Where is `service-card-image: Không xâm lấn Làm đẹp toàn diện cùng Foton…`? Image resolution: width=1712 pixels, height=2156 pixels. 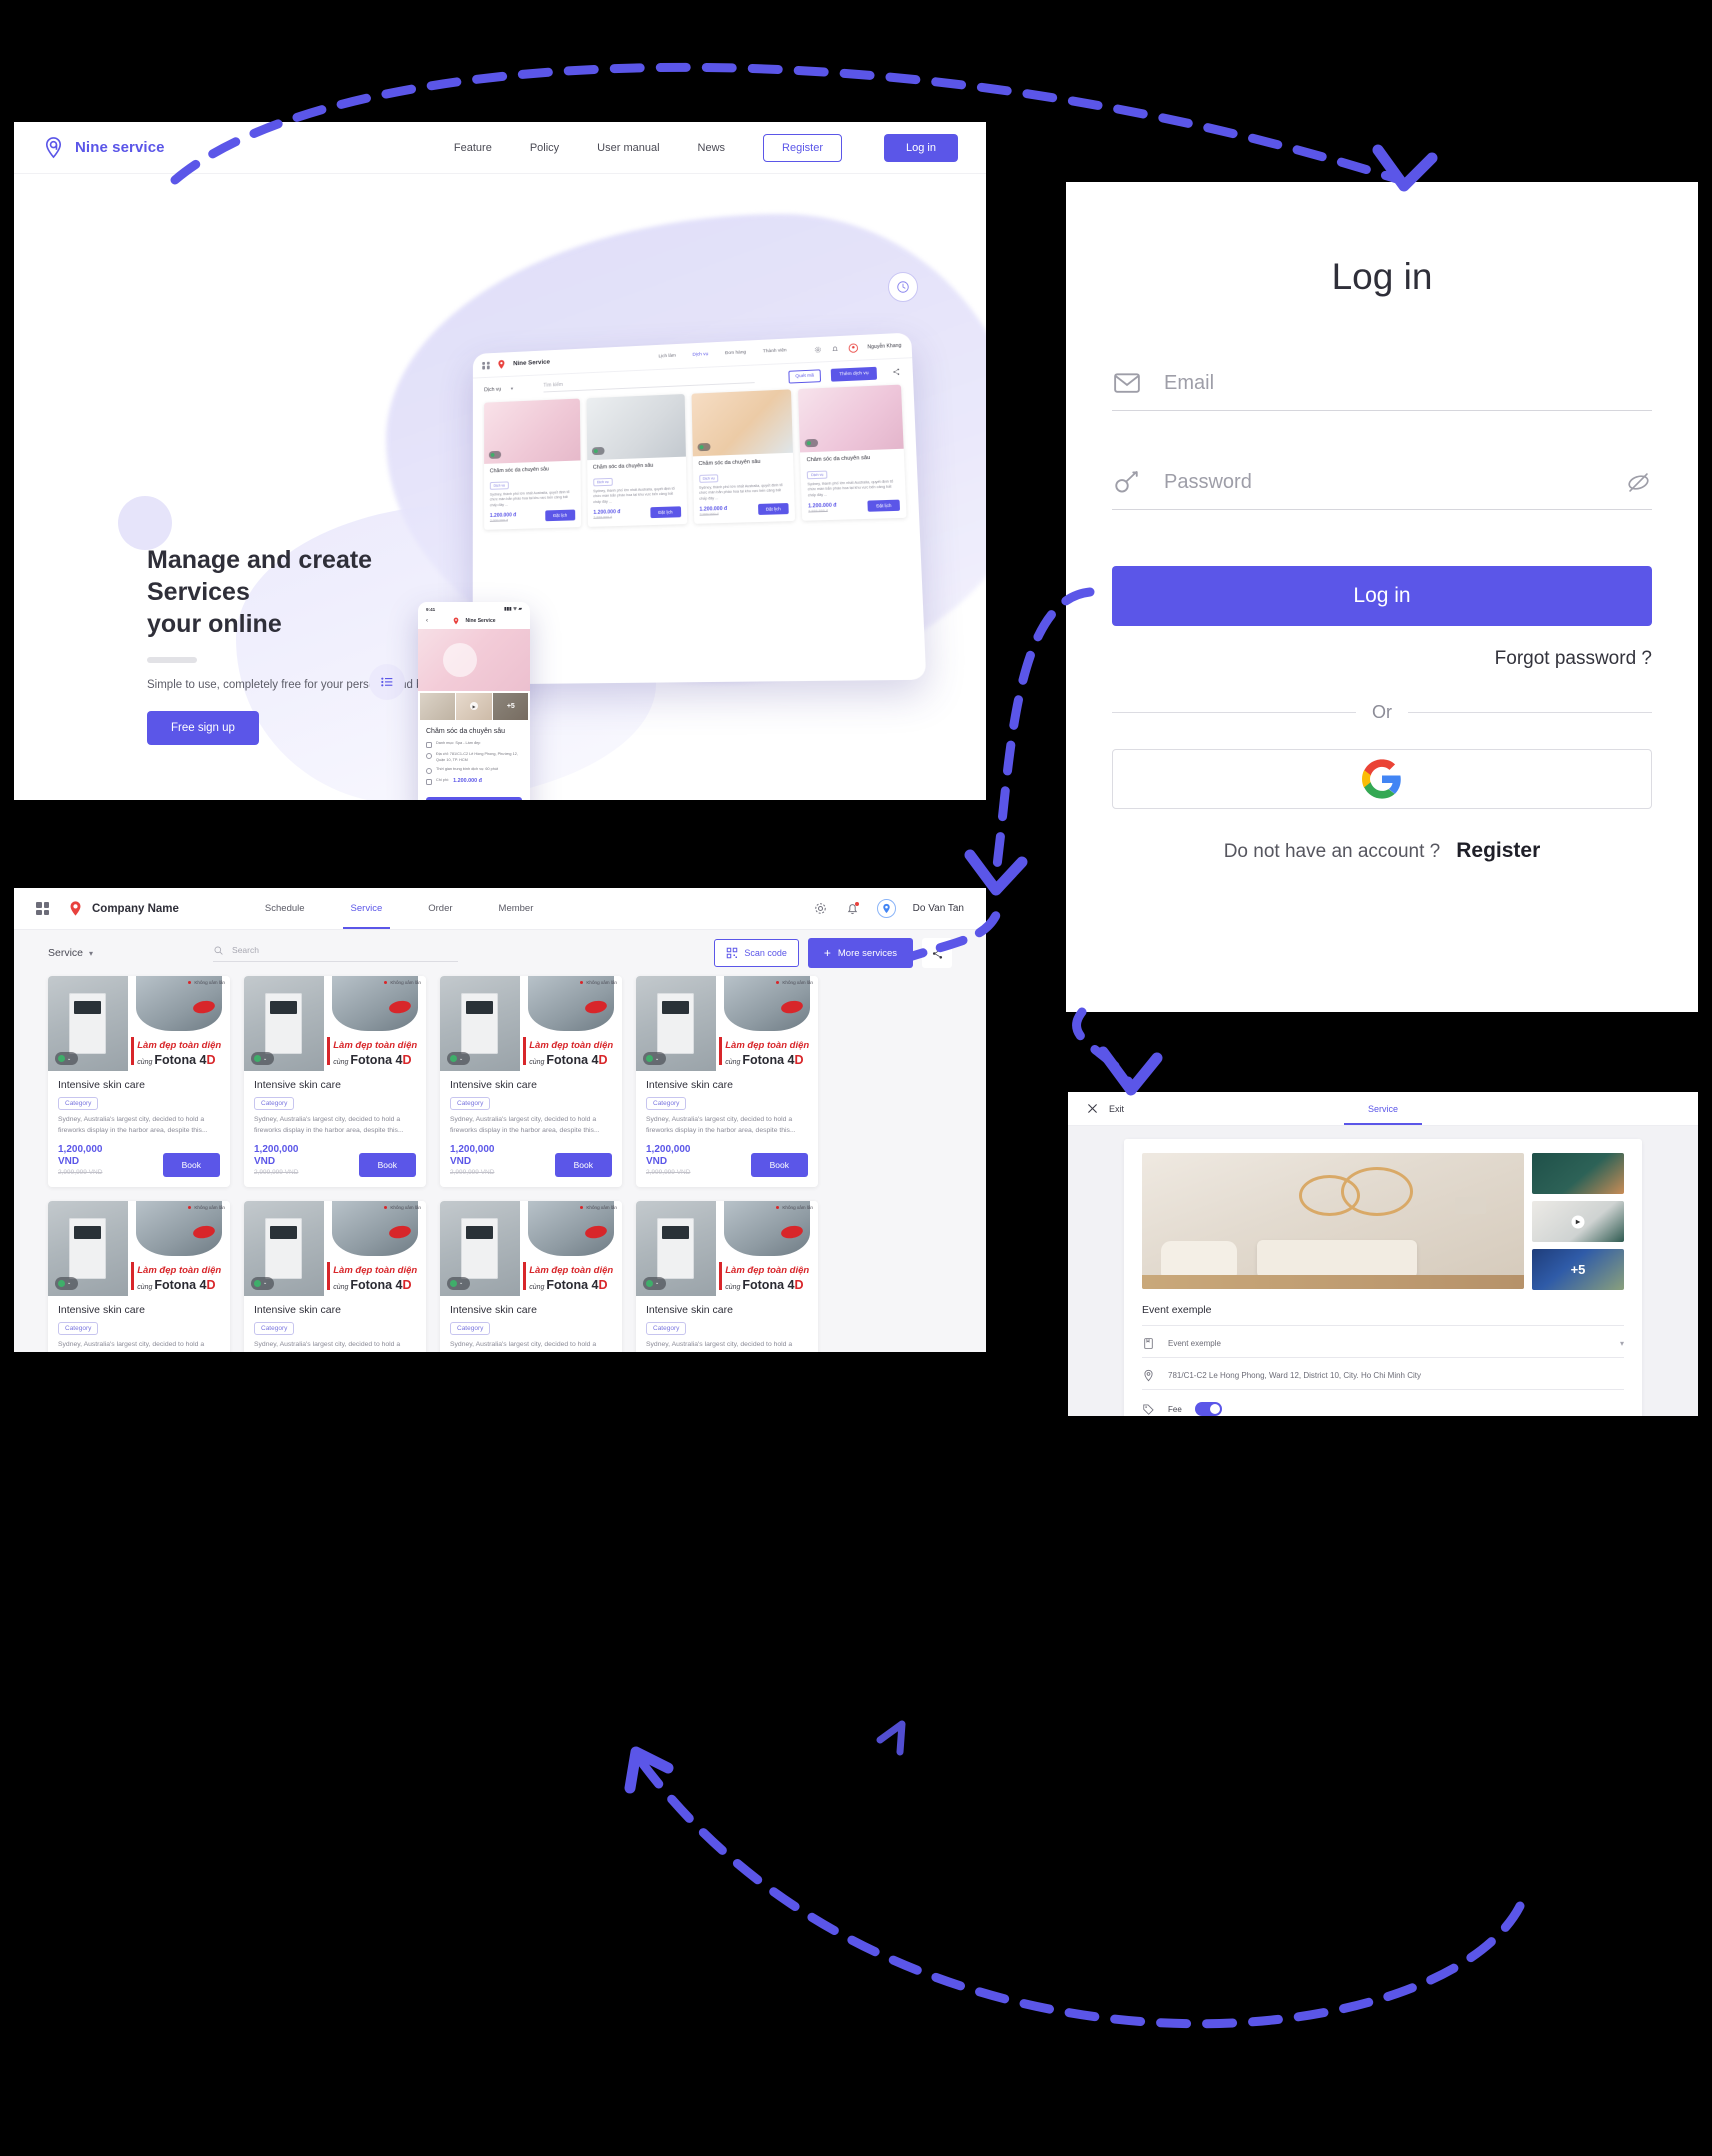
service-card-image: Không xâm lấn Làm đẹp toàn diện cùng Foton… is located at coordinates (531, 1023).